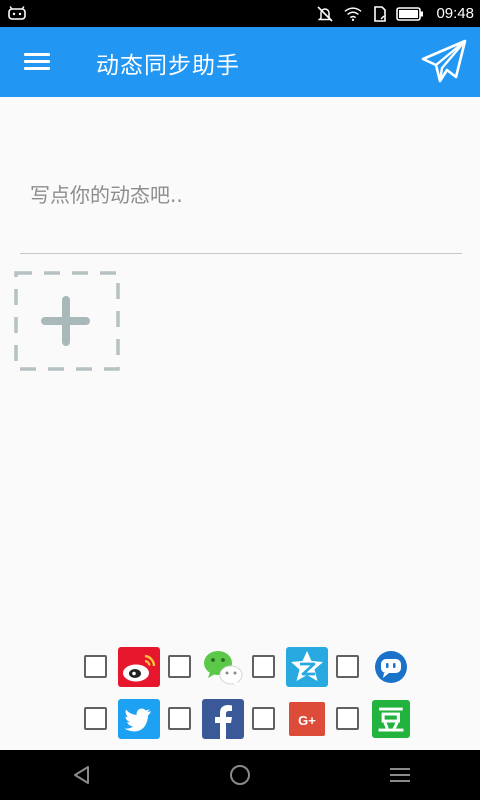  Describe the element at coordinates (82, 775) in the screenshot. I see `back-icon` at that location.